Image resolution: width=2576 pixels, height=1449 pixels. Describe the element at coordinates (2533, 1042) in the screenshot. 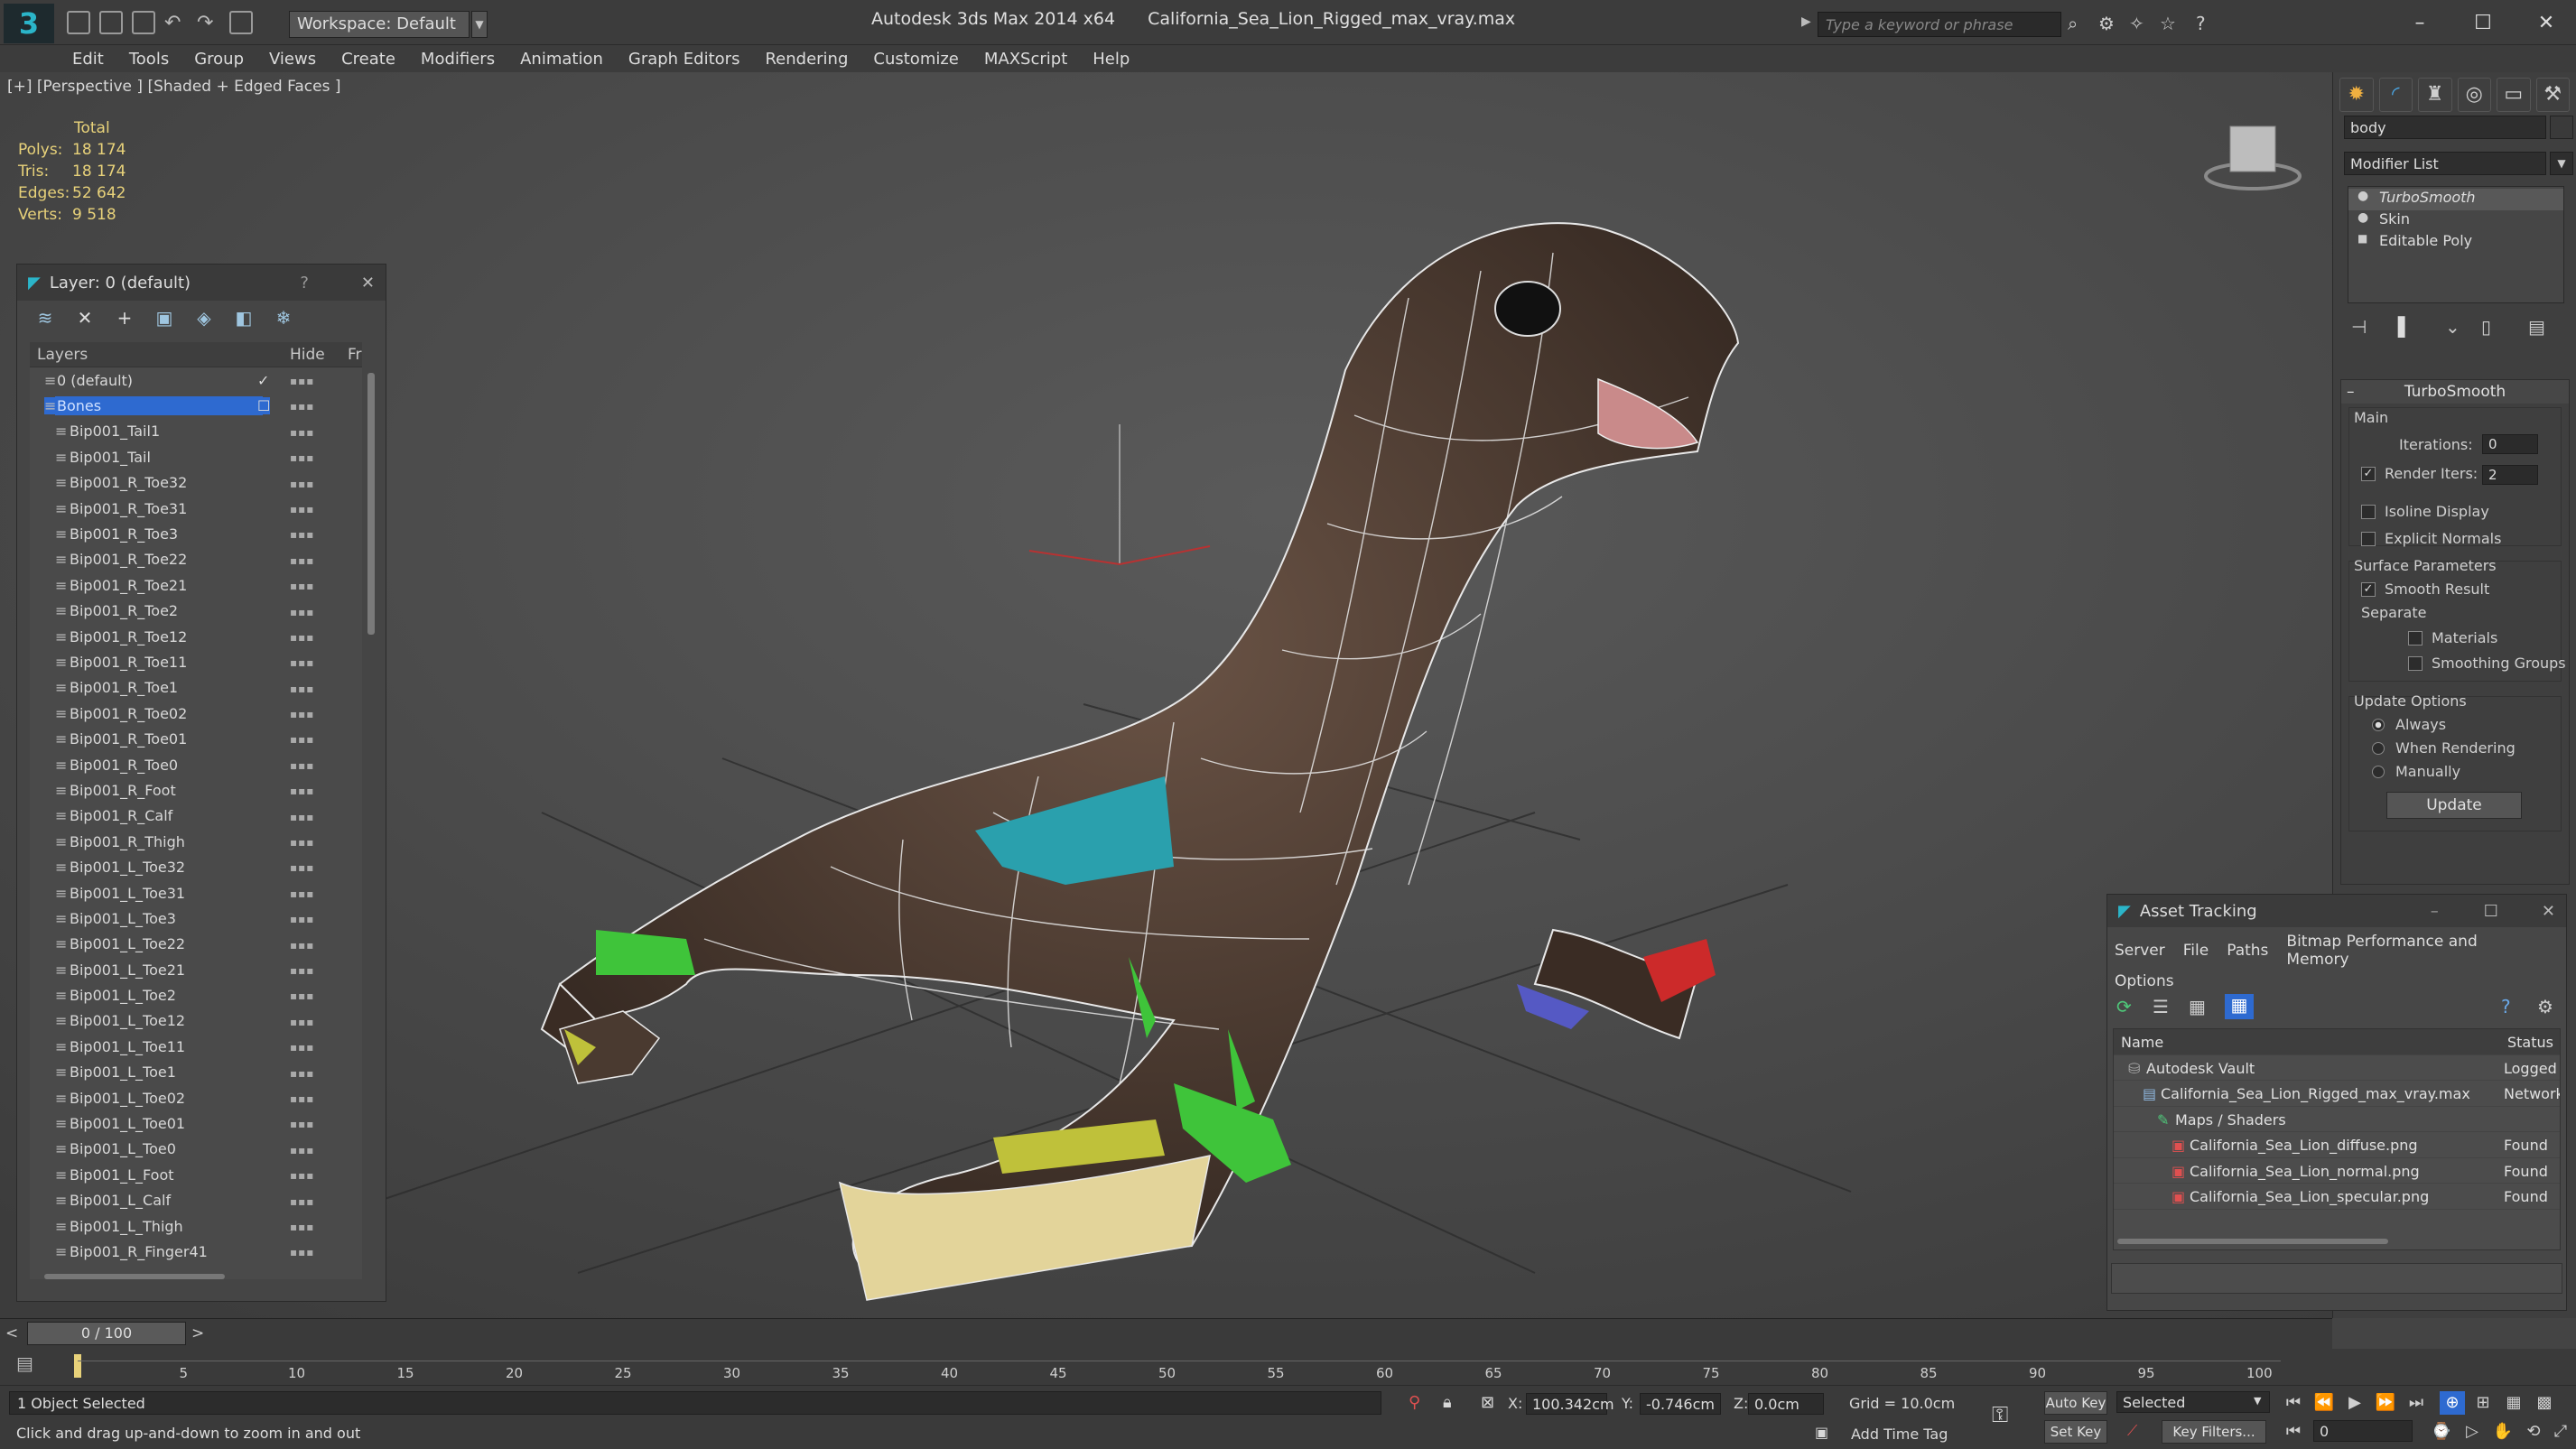

I see `column-status: Status` at that location.